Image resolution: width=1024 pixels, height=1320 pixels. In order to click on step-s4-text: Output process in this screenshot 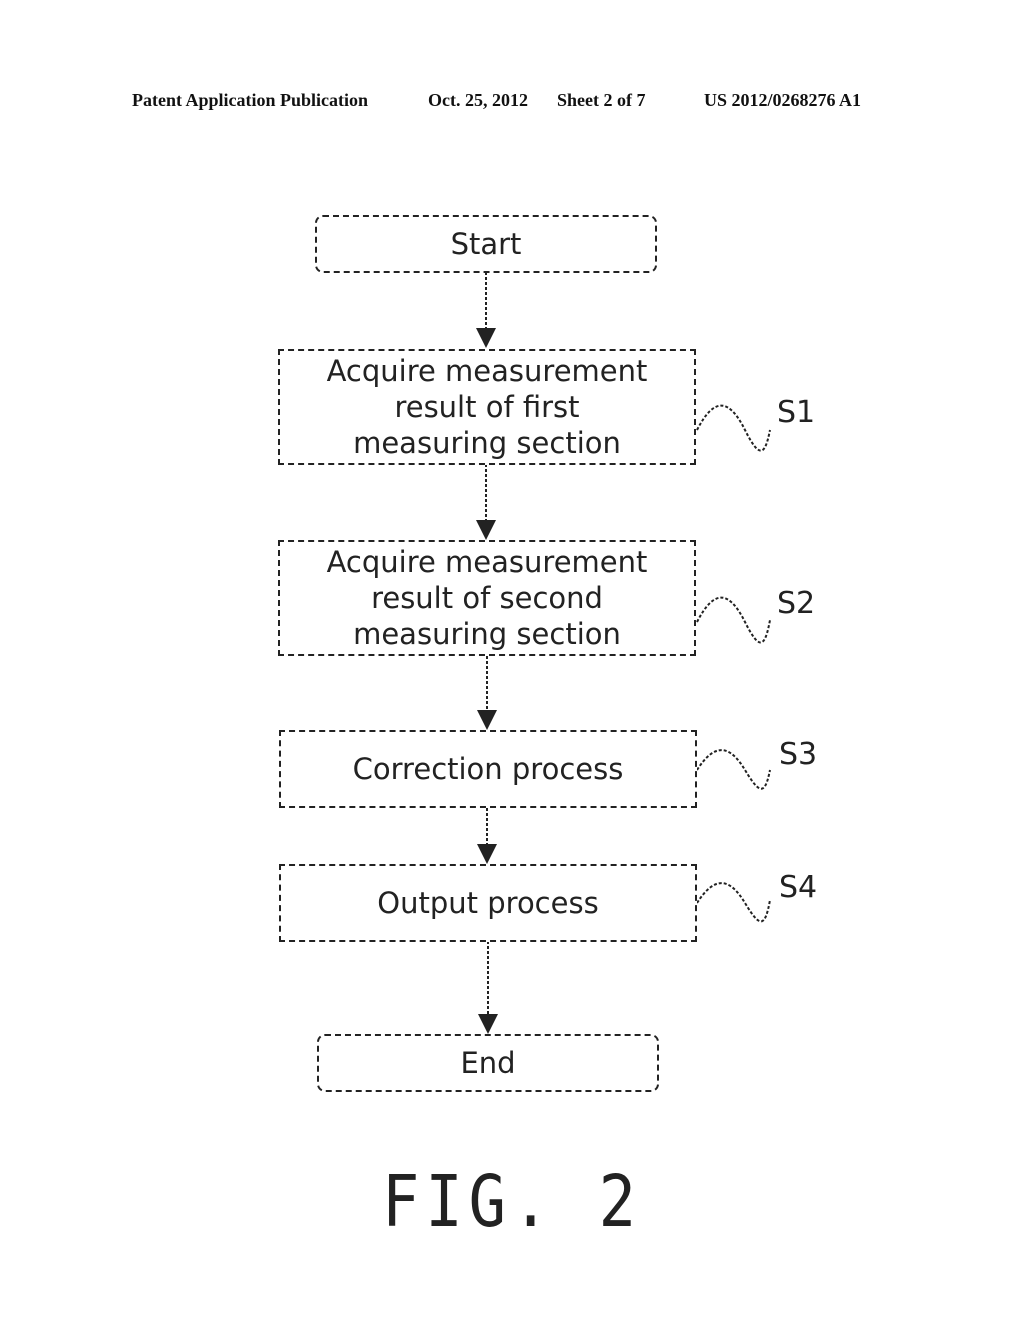, I will do `click(488, 903)`.